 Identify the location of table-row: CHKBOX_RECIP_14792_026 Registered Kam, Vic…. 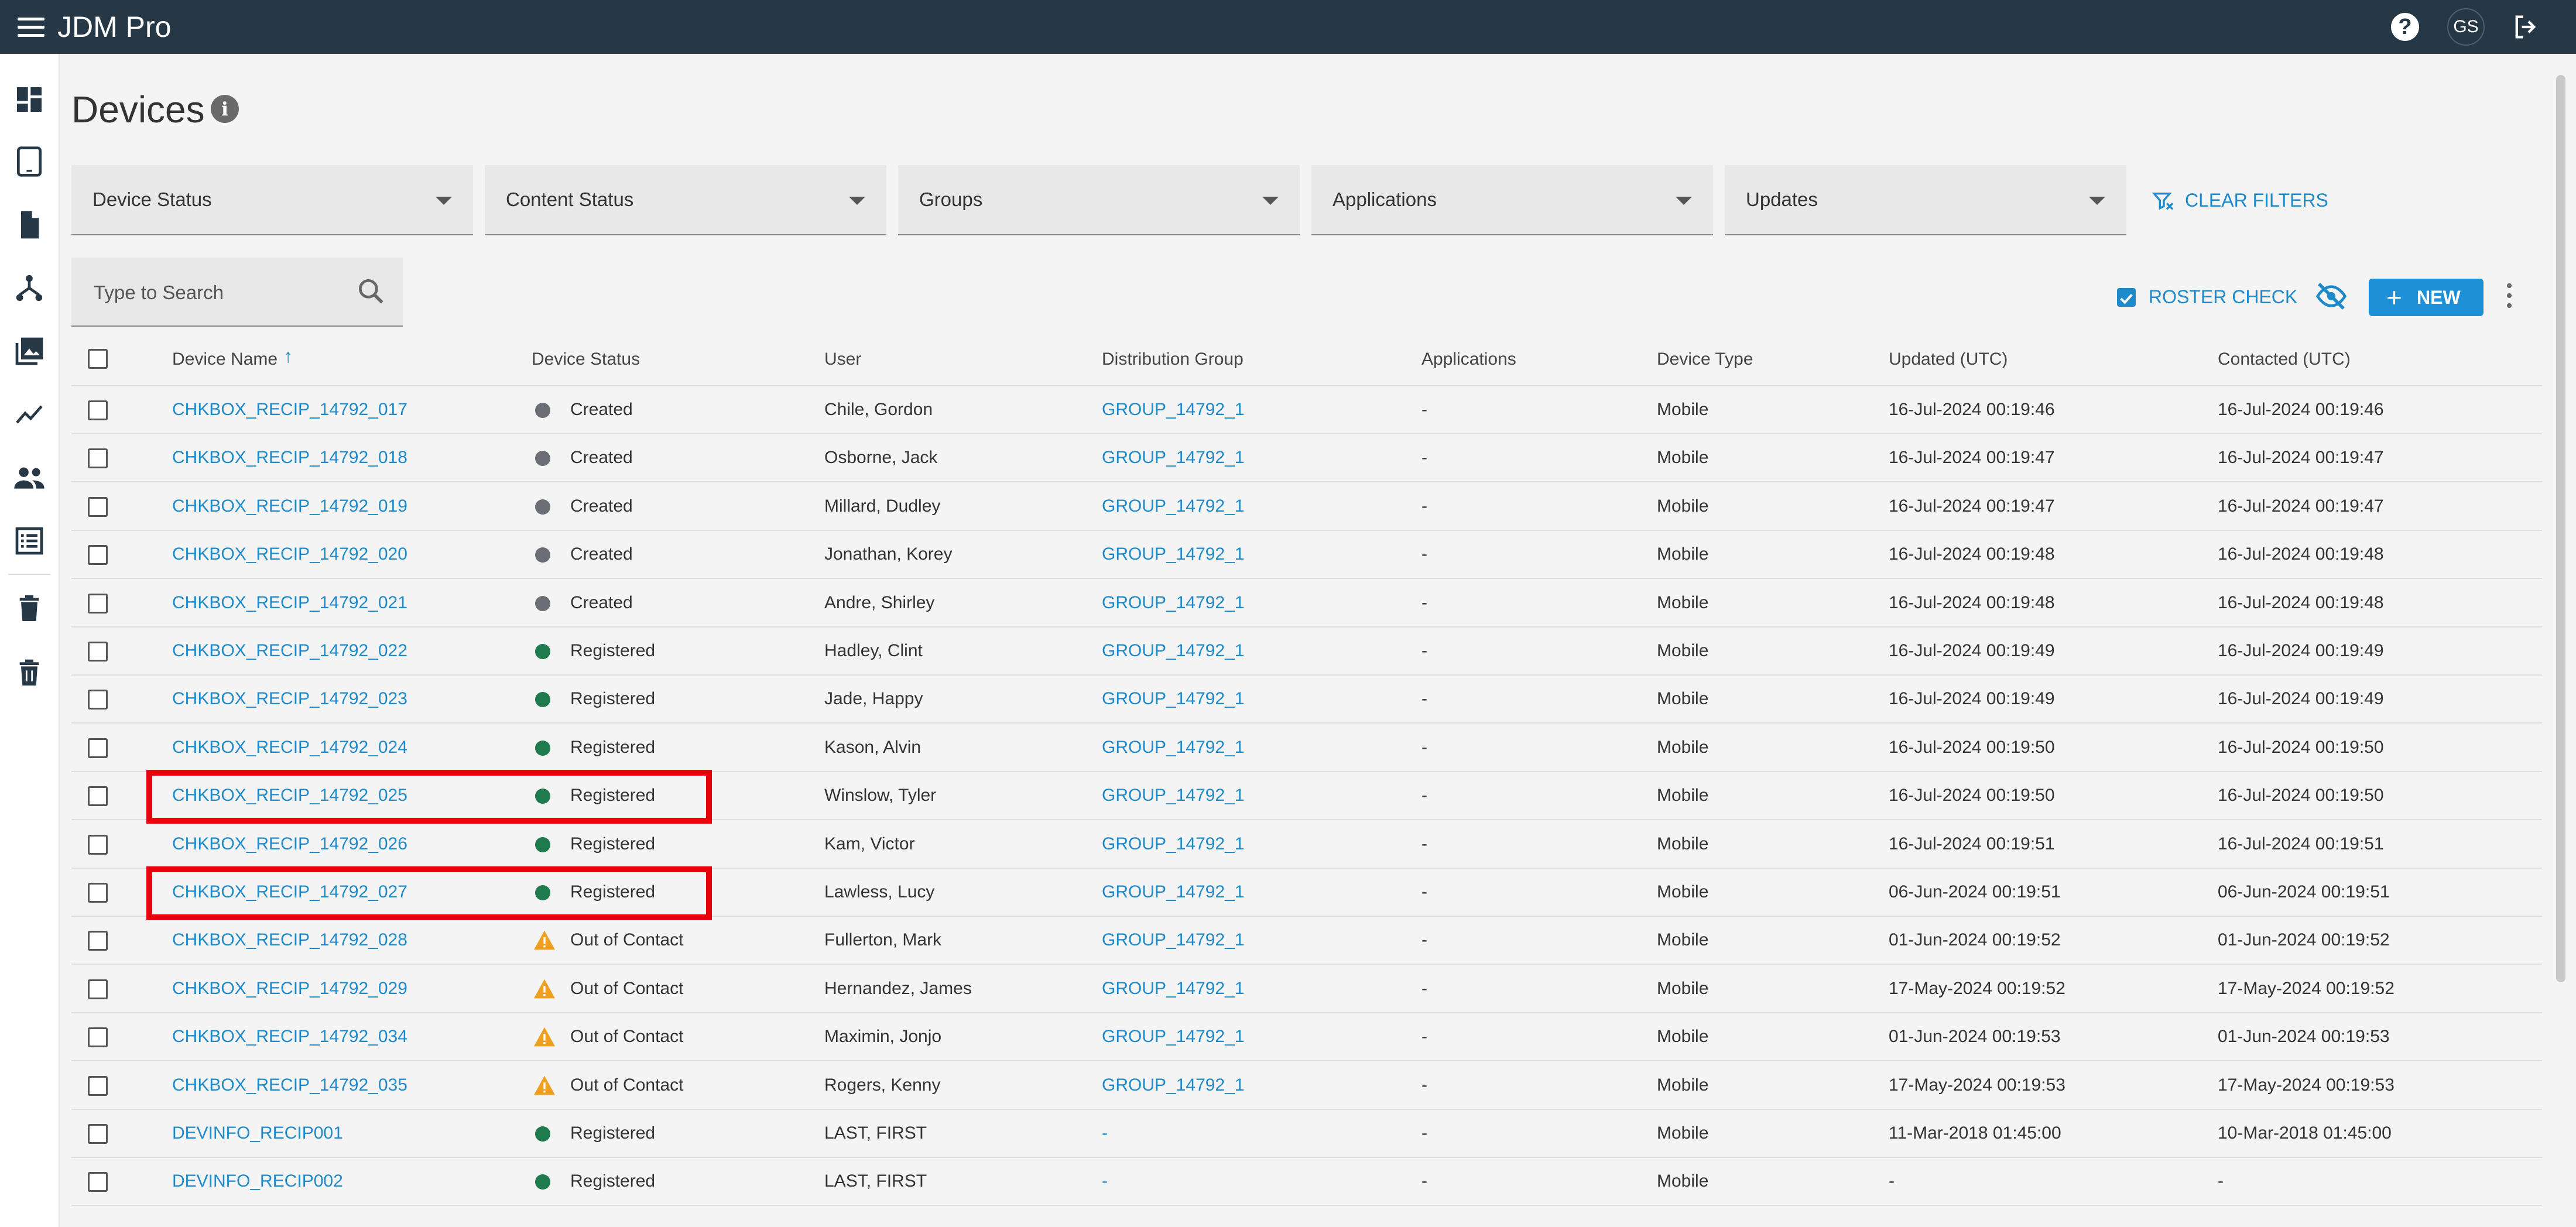
(1306, 845).